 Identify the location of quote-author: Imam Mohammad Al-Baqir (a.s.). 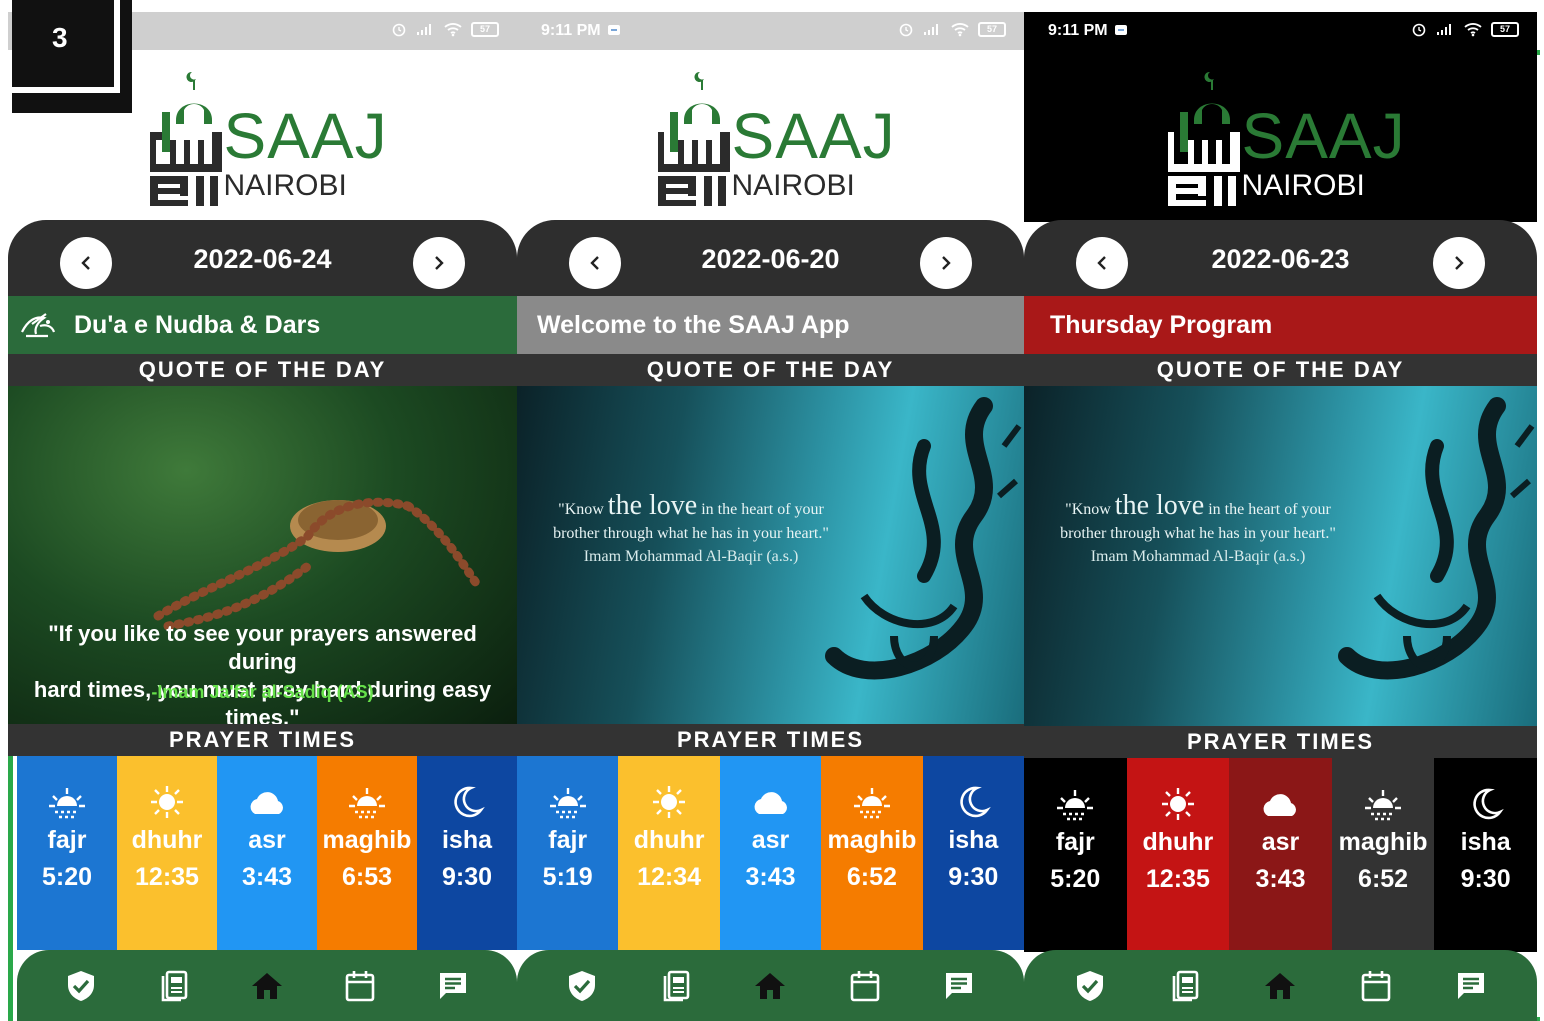
(691, 556).